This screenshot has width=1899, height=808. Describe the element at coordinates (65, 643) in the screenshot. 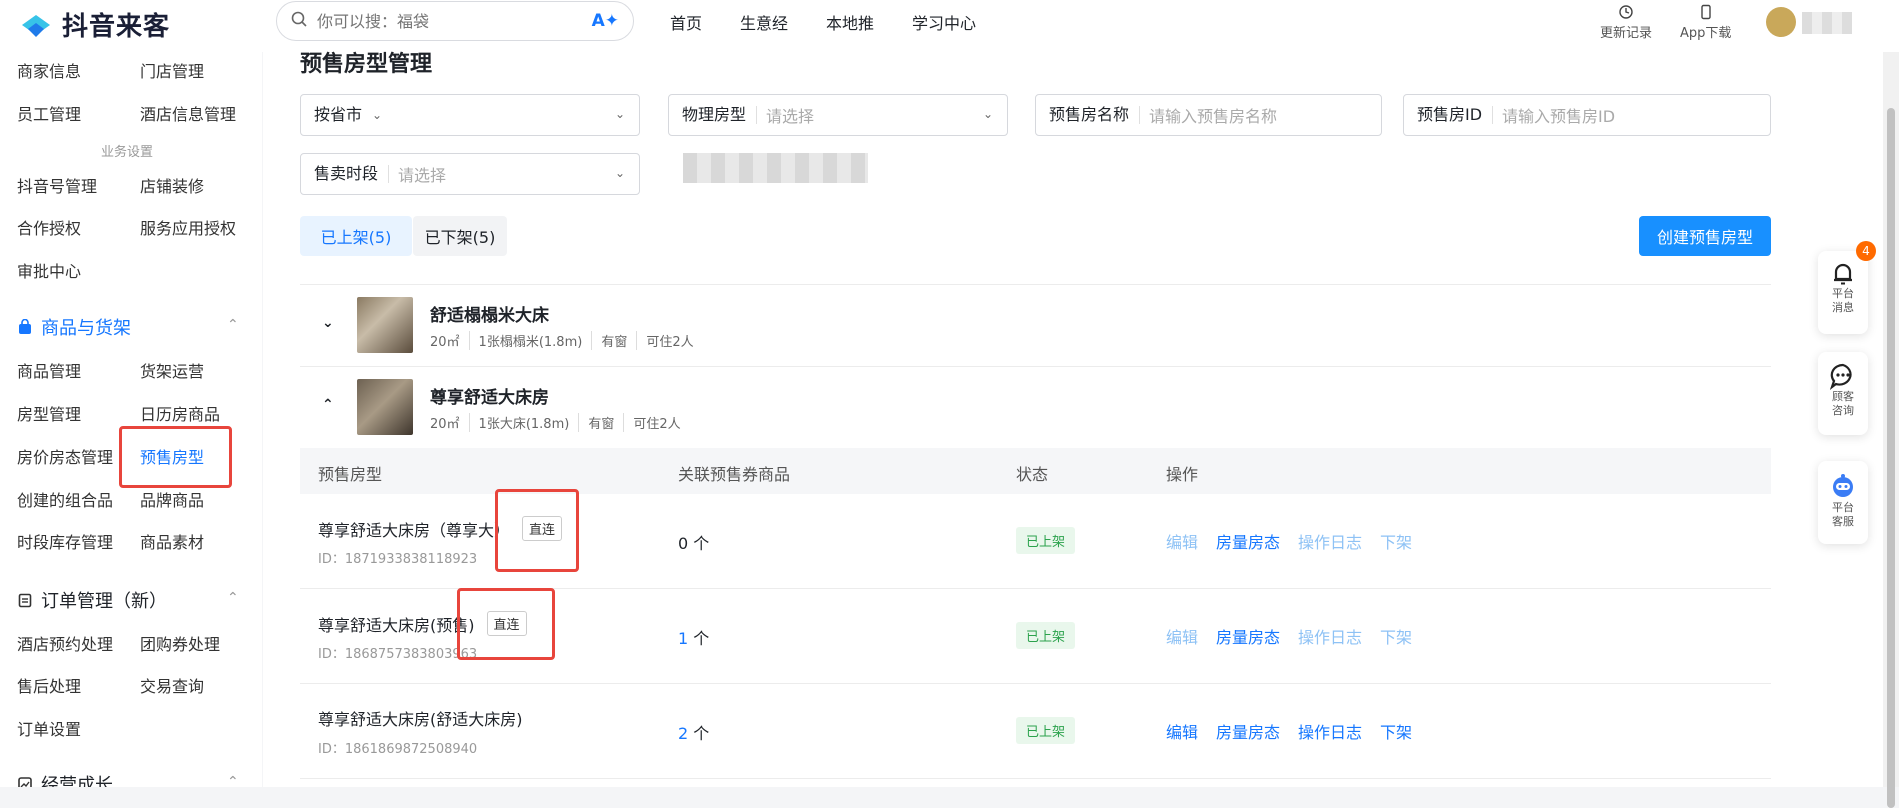

I see `sidebar-item-hotel-booking: 酒店预约处理` at that location.